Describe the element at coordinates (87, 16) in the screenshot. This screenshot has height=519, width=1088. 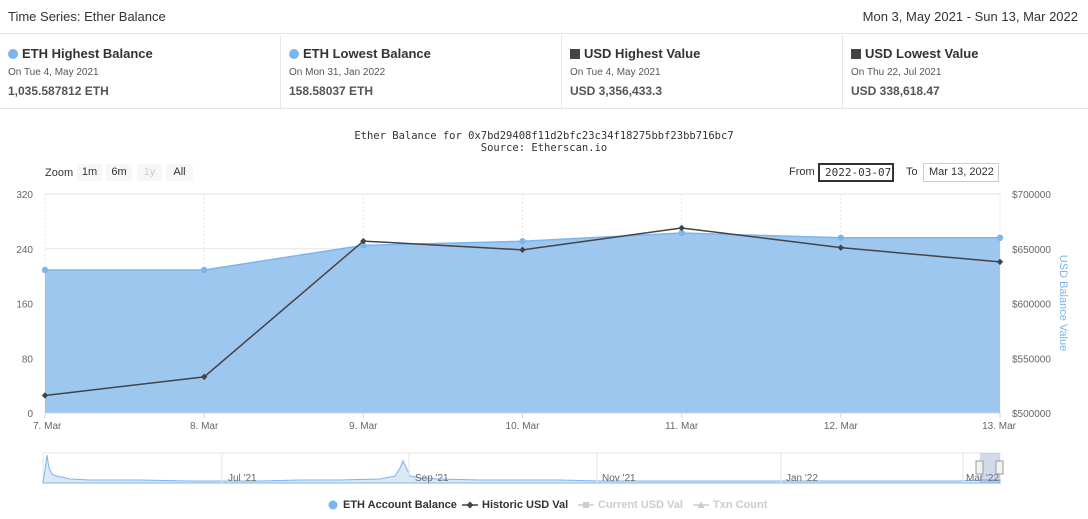
I see `page-title: Time Series: Ether Balance` at that location.